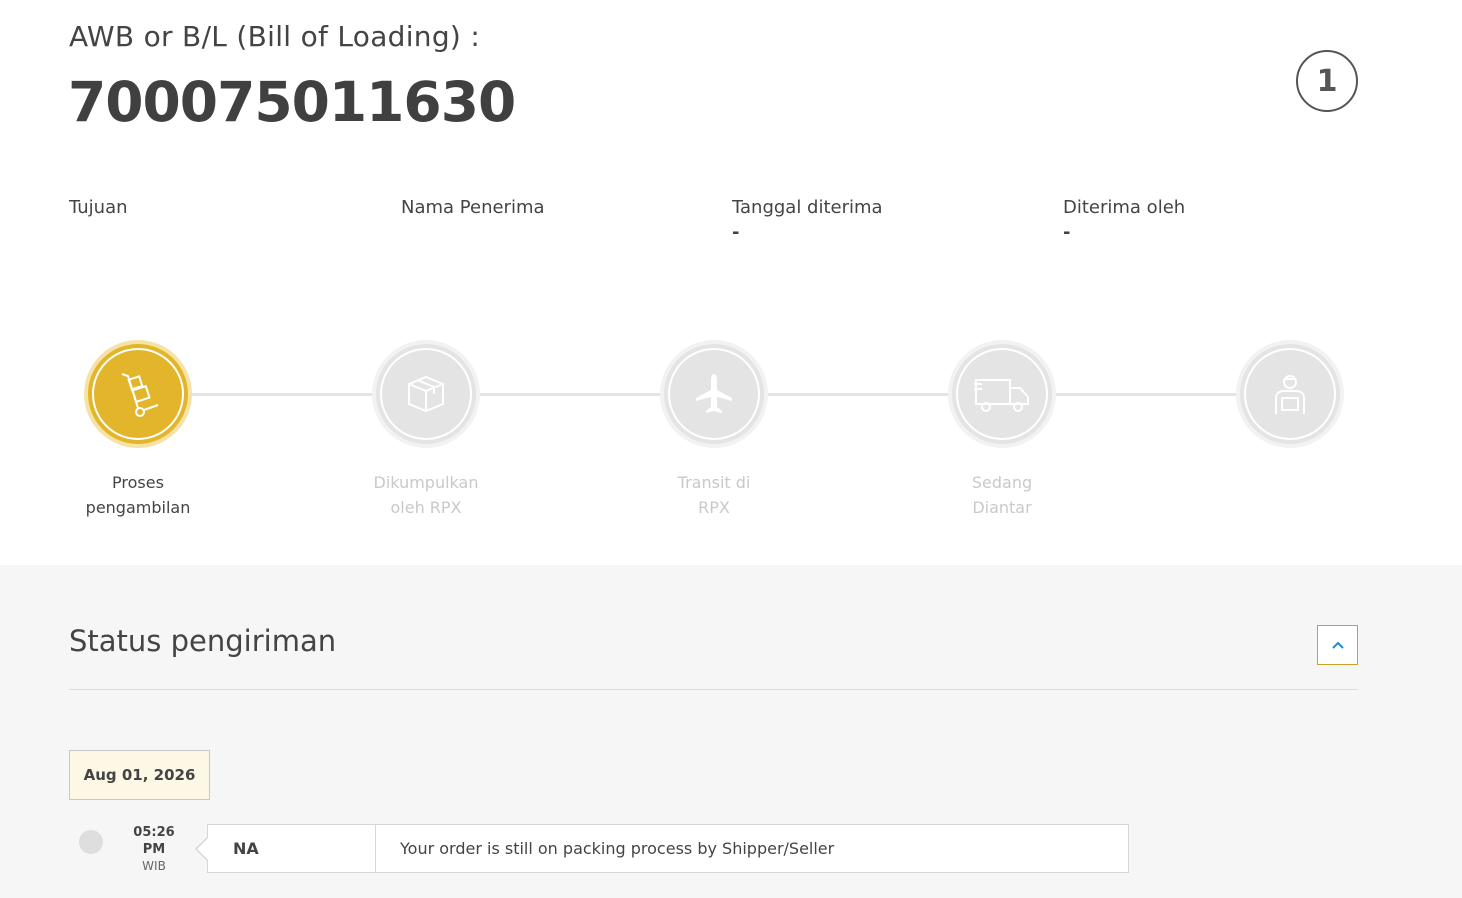 This screenshot has width=1462, height=898. I want to click on info-destination: Tujuan, so click(98, 209).